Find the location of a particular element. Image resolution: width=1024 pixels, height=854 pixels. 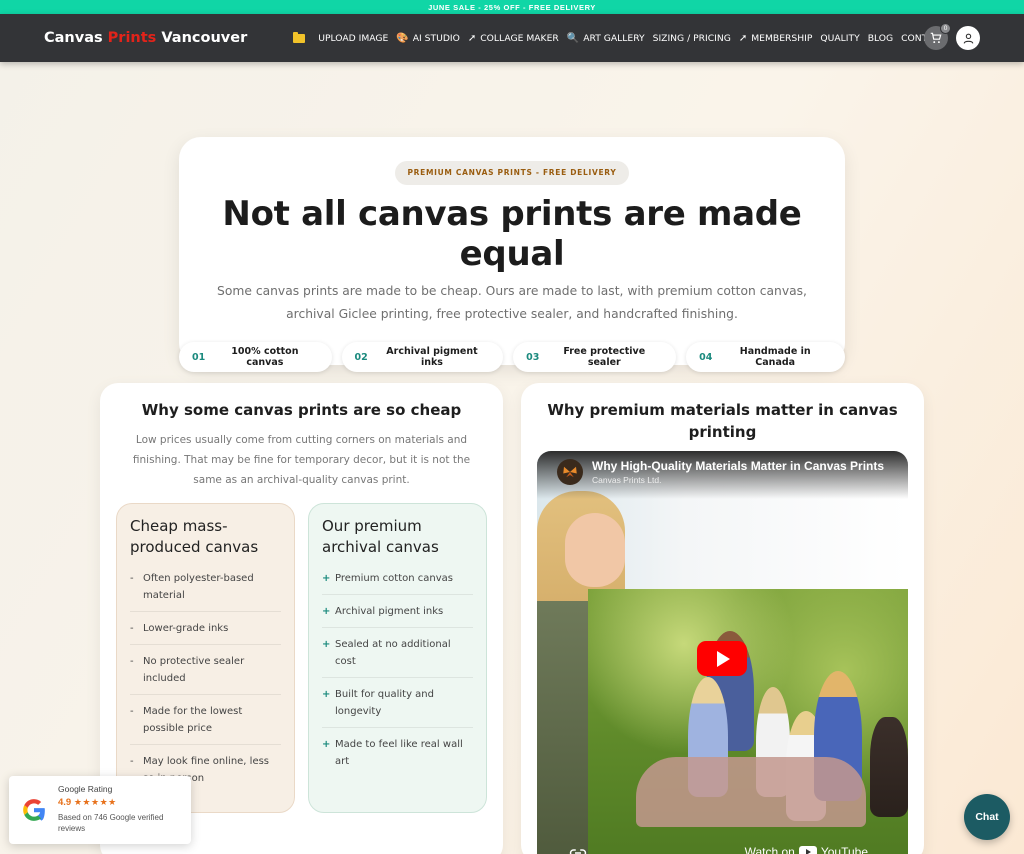

arrow-icon: ➚ is located at coordinates (743, 38).